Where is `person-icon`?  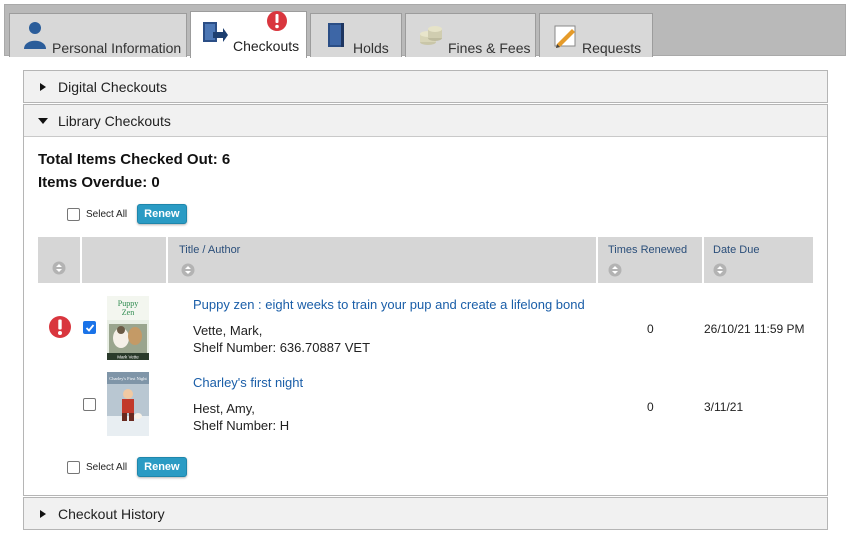 person-icon is located at coordinates (35, 35).